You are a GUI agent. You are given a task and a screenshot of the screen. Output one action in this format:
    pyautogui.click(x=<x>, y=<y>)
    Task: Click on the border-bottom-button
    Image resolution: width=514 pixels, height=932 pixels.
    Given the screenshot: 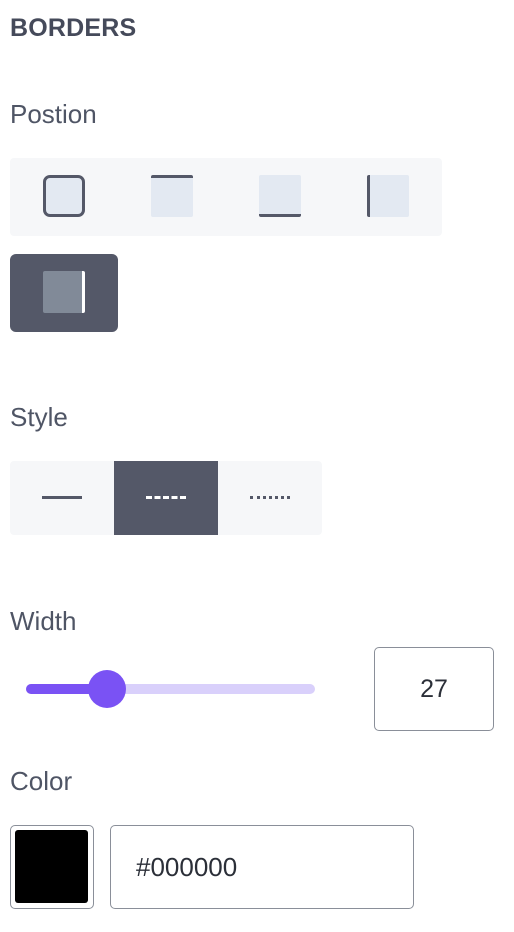 What is the action you would take?
    pyautogui.click(x=280, y=197)
    